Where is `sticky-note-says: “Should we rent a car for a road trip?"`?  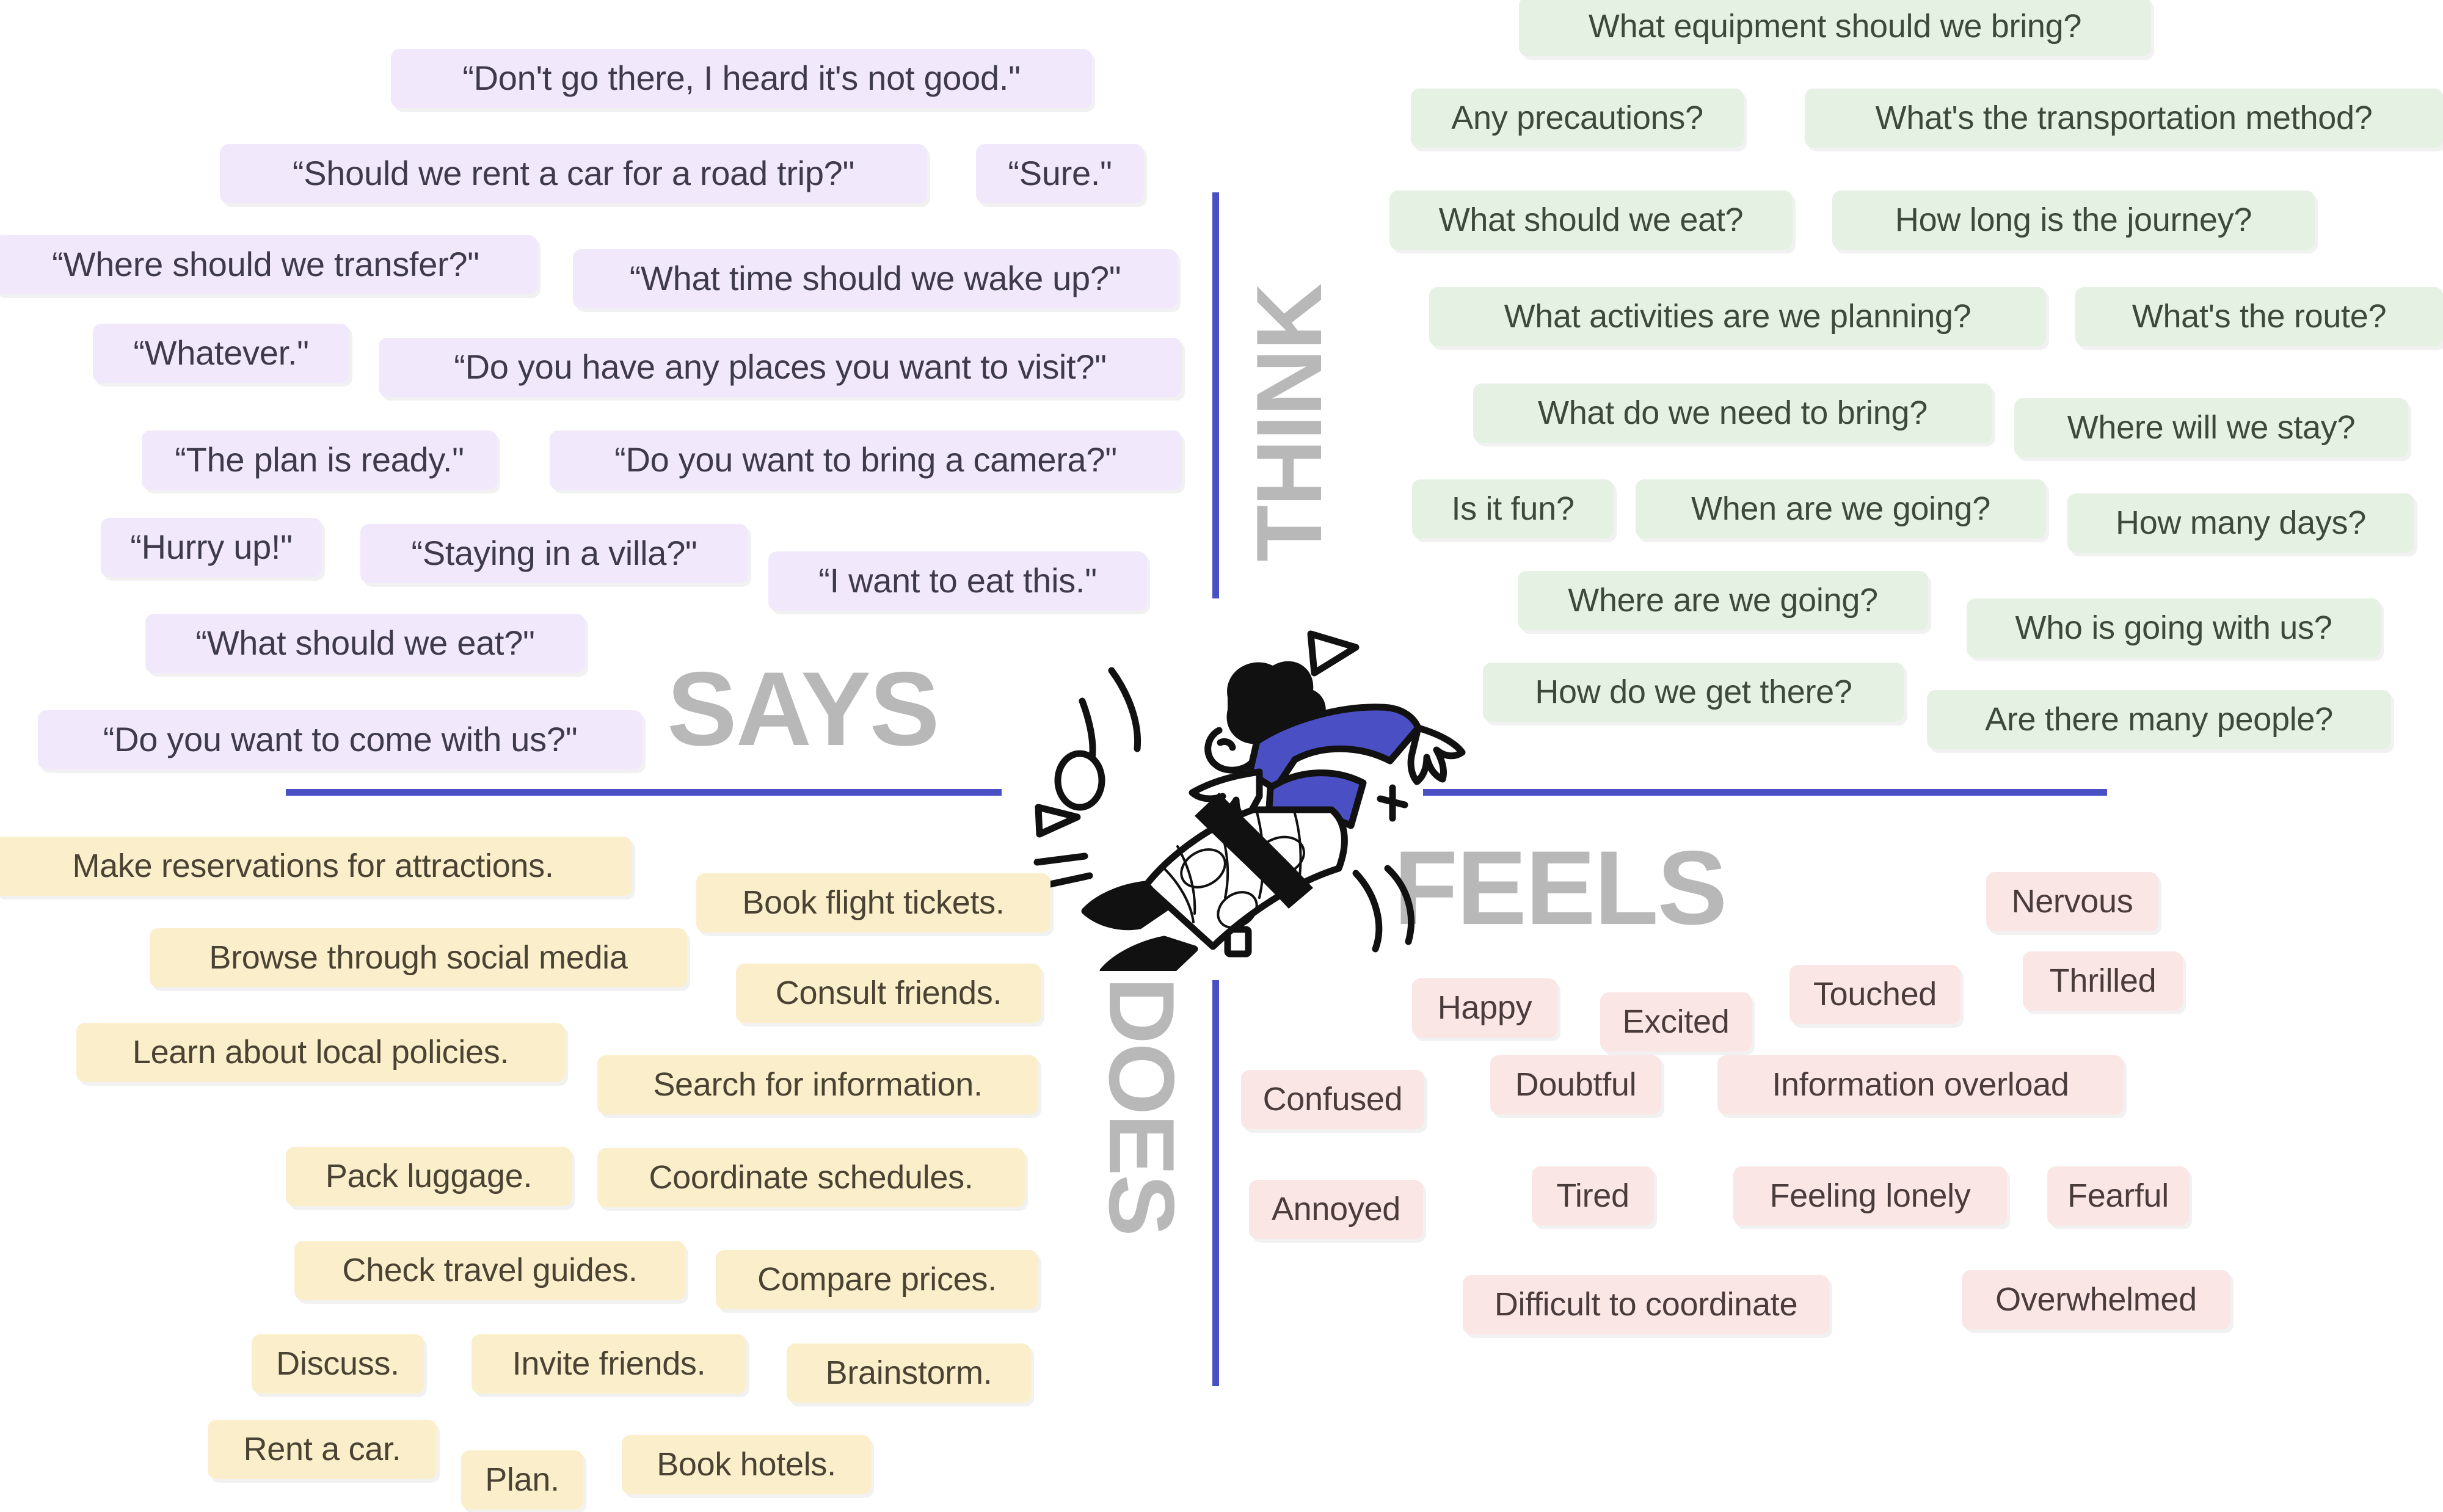 sticky-note-says: “Should we rent a car for a road trip?" is located at coordinates (573, 173).